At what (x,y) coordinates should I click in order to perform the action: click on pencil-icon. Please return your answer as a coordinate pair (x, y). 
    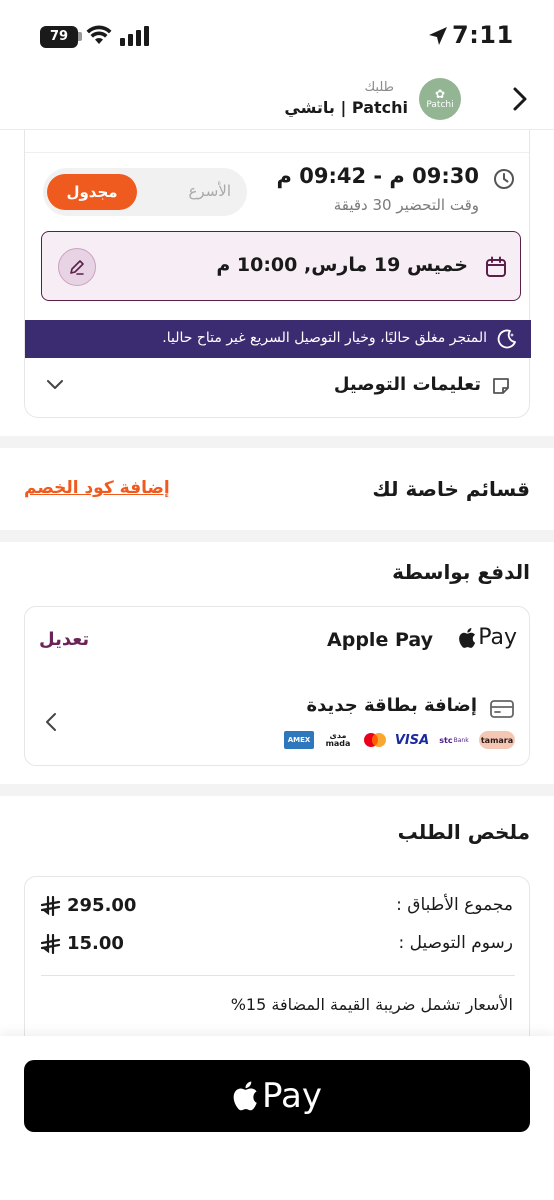
    Looking at the image, I should click on (77, 267).